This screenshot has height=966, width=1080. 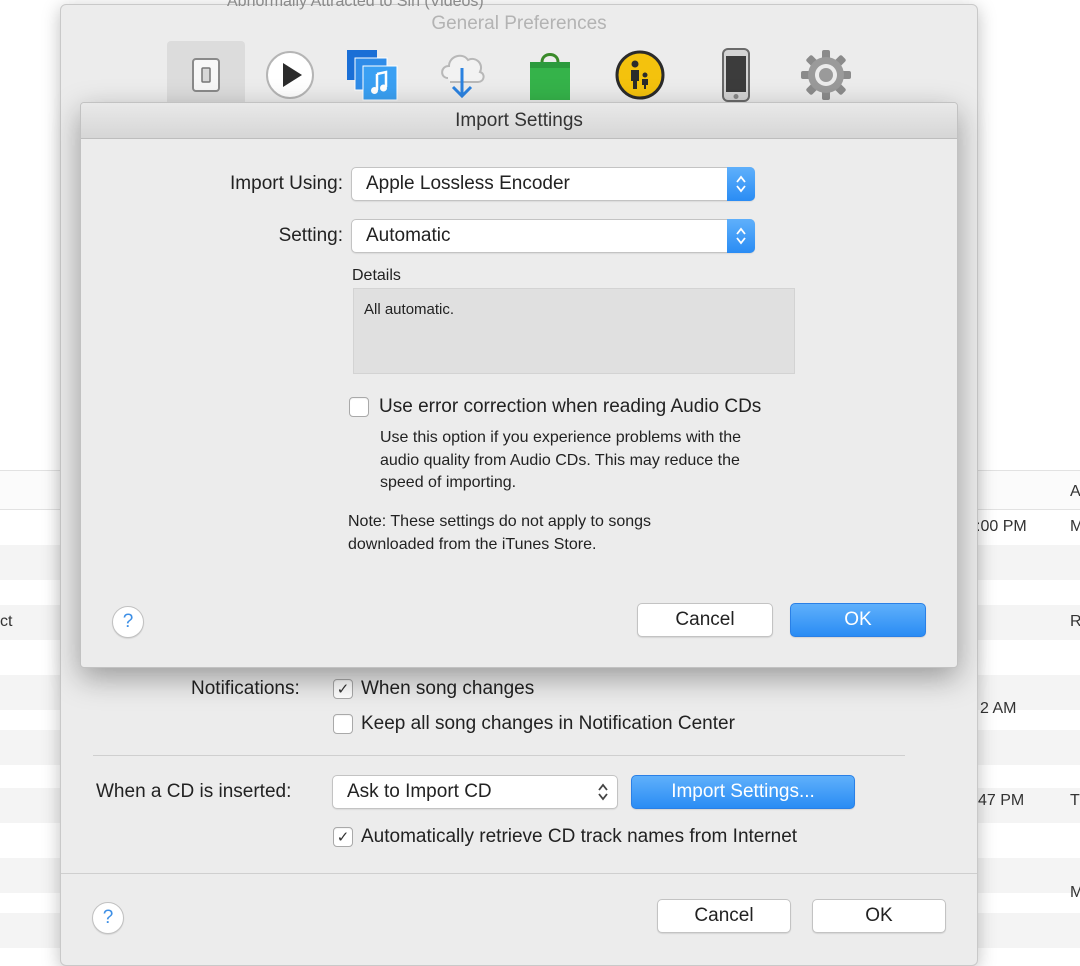 What do you see at coordinates (448, 688) in the screenshot?
I see `when-song-changes-label: When song changes` at bounding box center [448, 688].